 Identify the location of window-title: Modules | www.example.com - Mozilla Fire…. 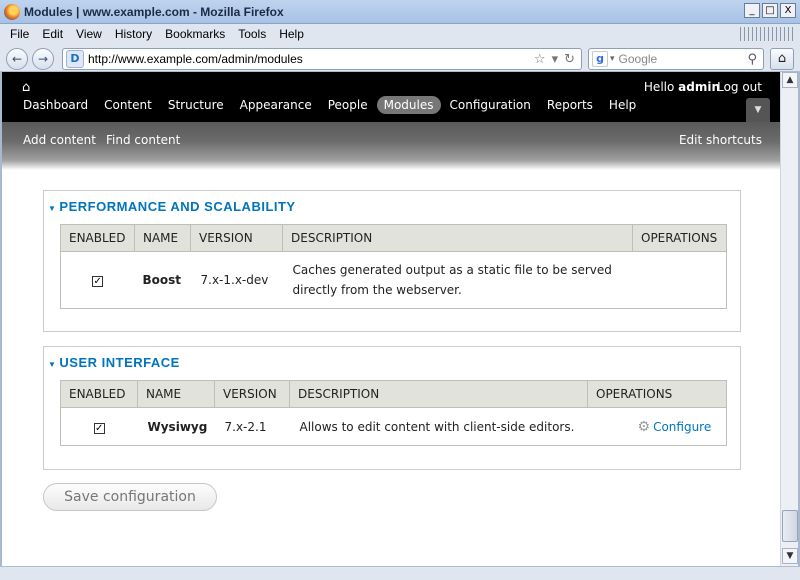
(154, 11).